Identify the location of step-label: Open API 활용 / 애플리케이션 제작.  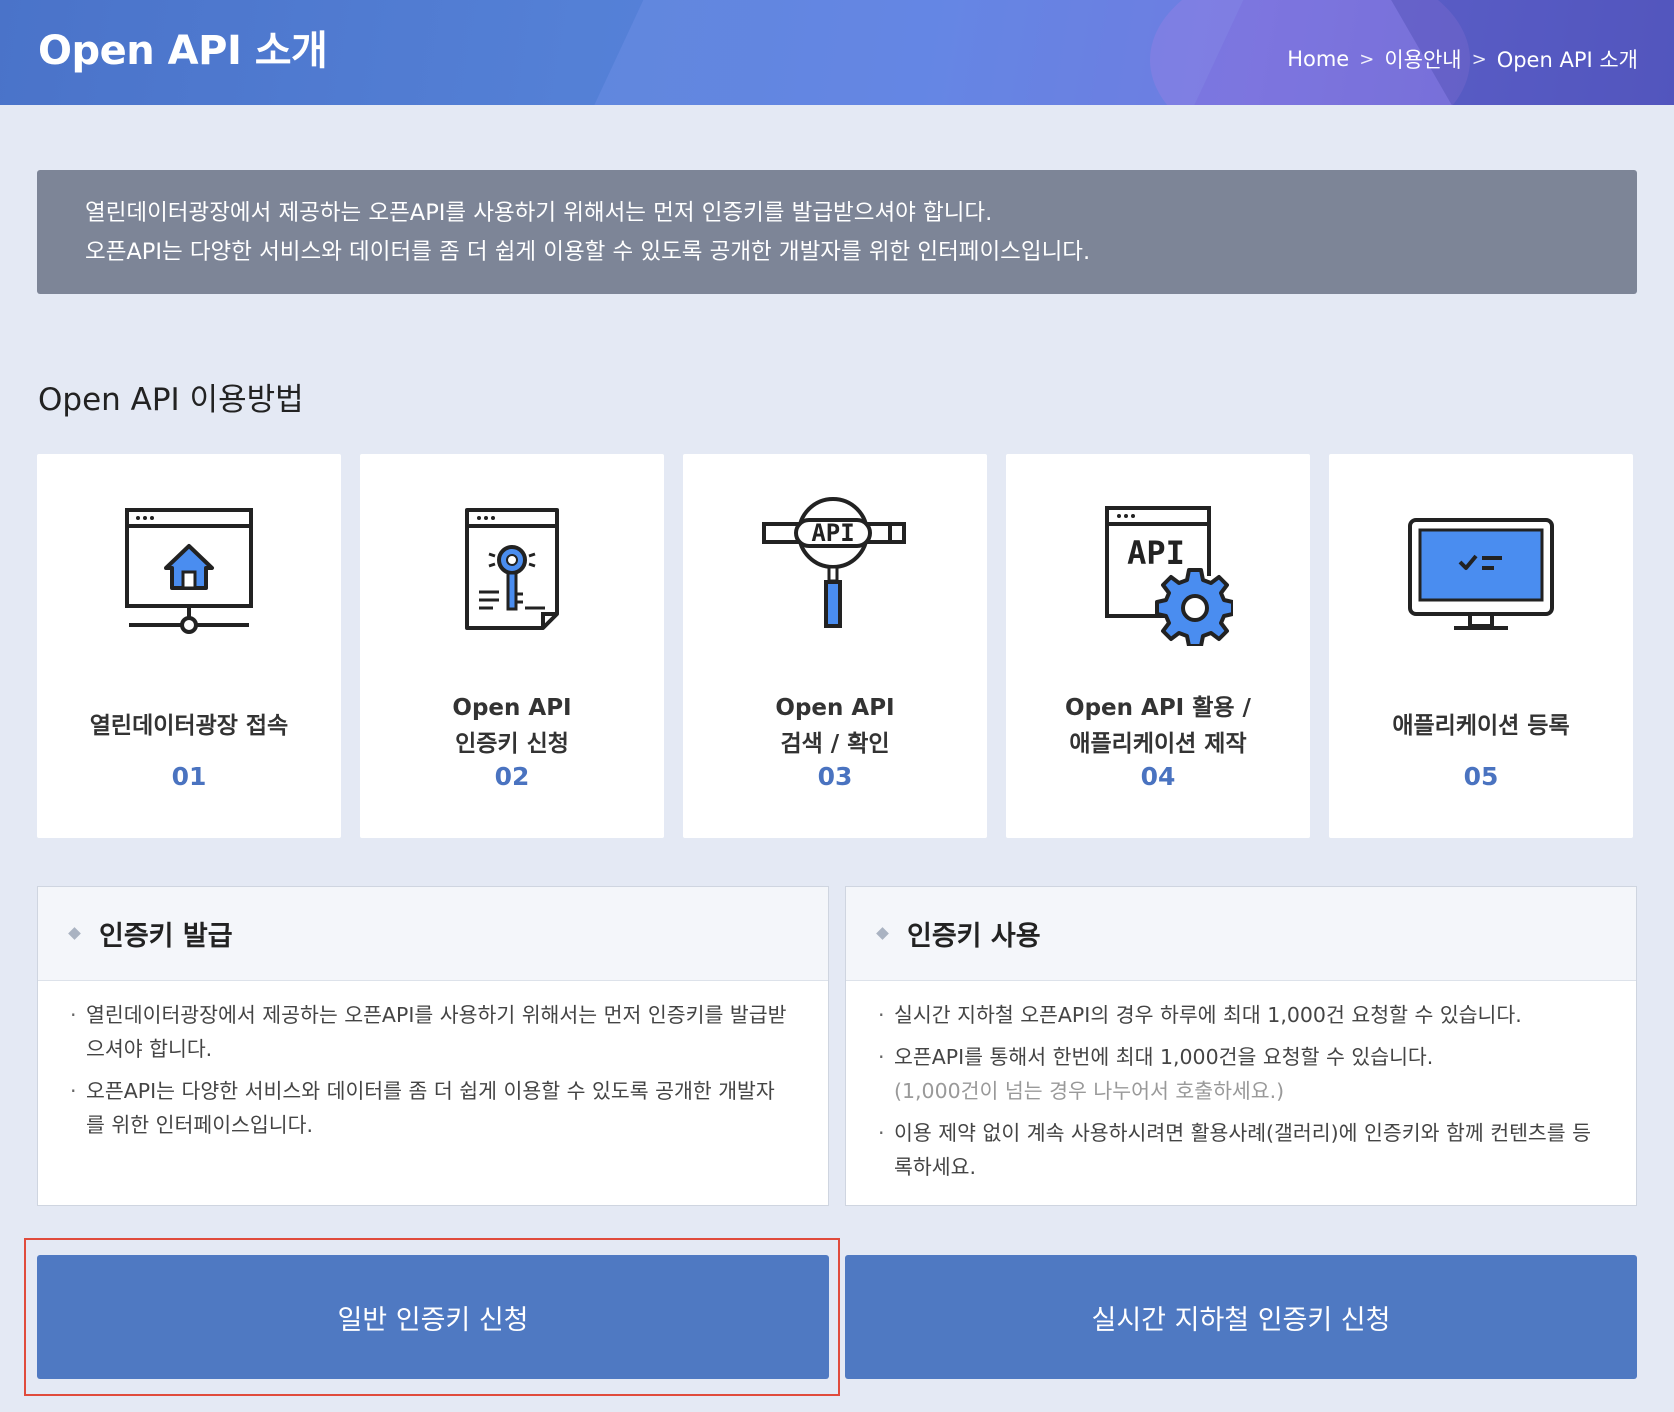
(1158, 726).